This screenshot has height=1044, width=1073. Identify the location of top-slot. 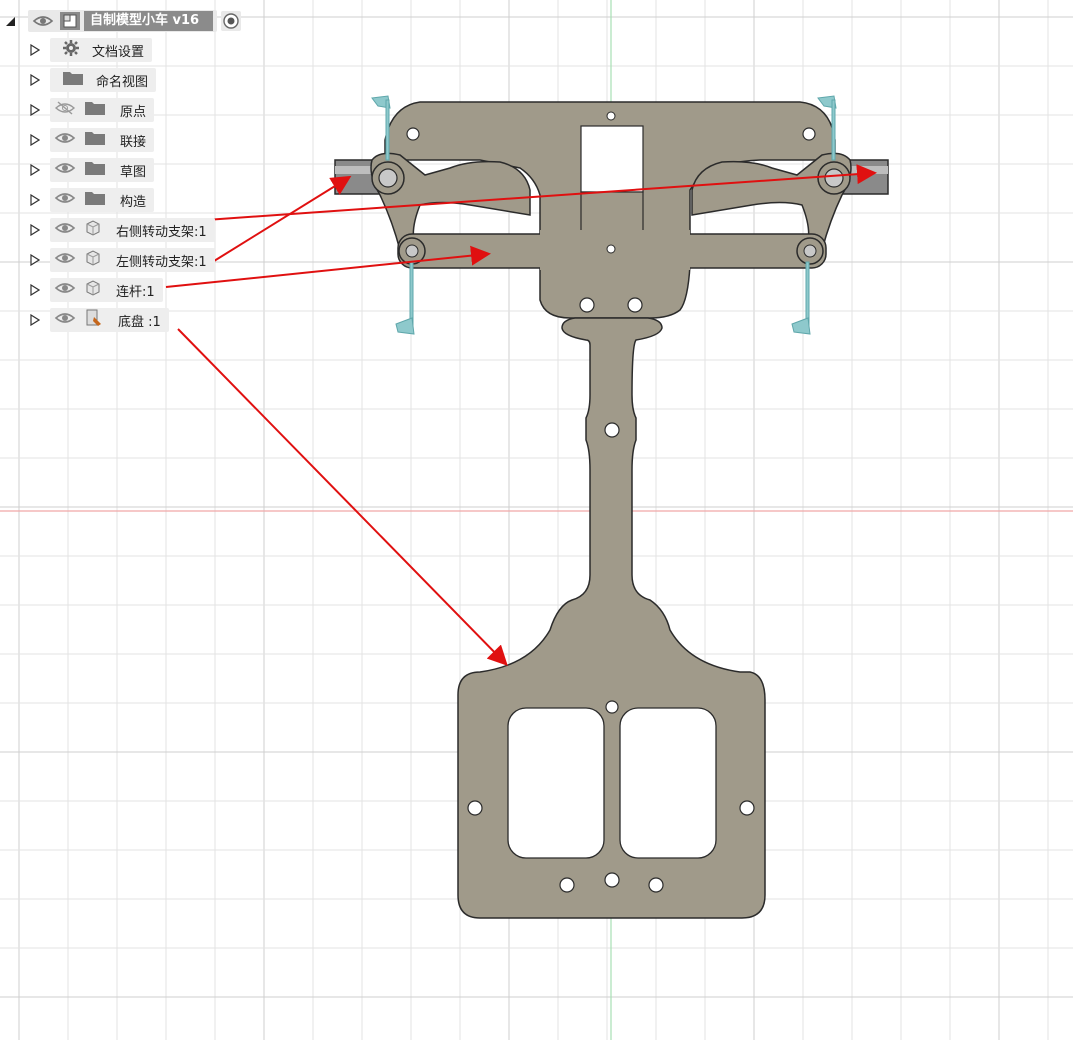
(612, 214).